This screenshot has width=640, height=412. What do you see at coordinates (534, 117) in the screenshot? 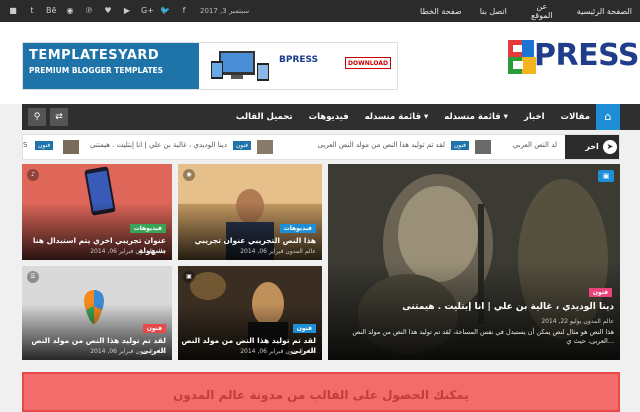
I see `menu-item-news: اخبار` at bounding box center [534, 117].